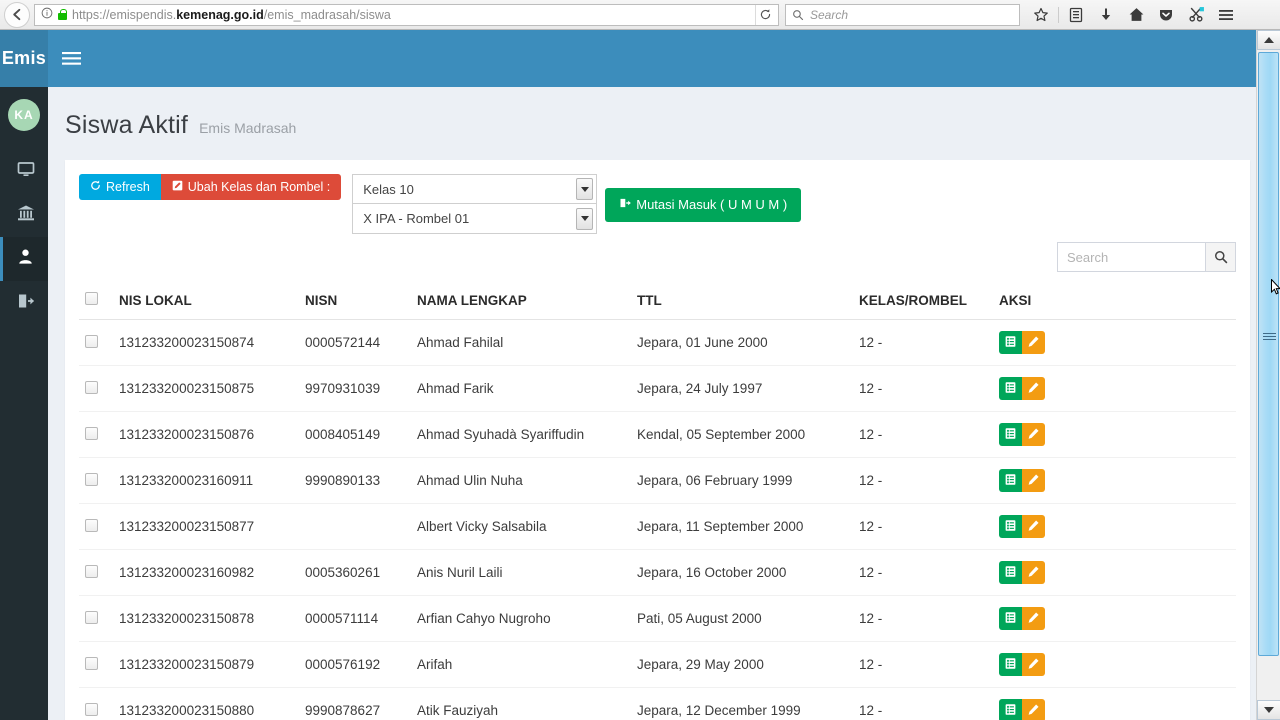  What do you see at coordinates (47, 14) in the screenshot?
I see `info-icon` at bounding box center [47, 14].